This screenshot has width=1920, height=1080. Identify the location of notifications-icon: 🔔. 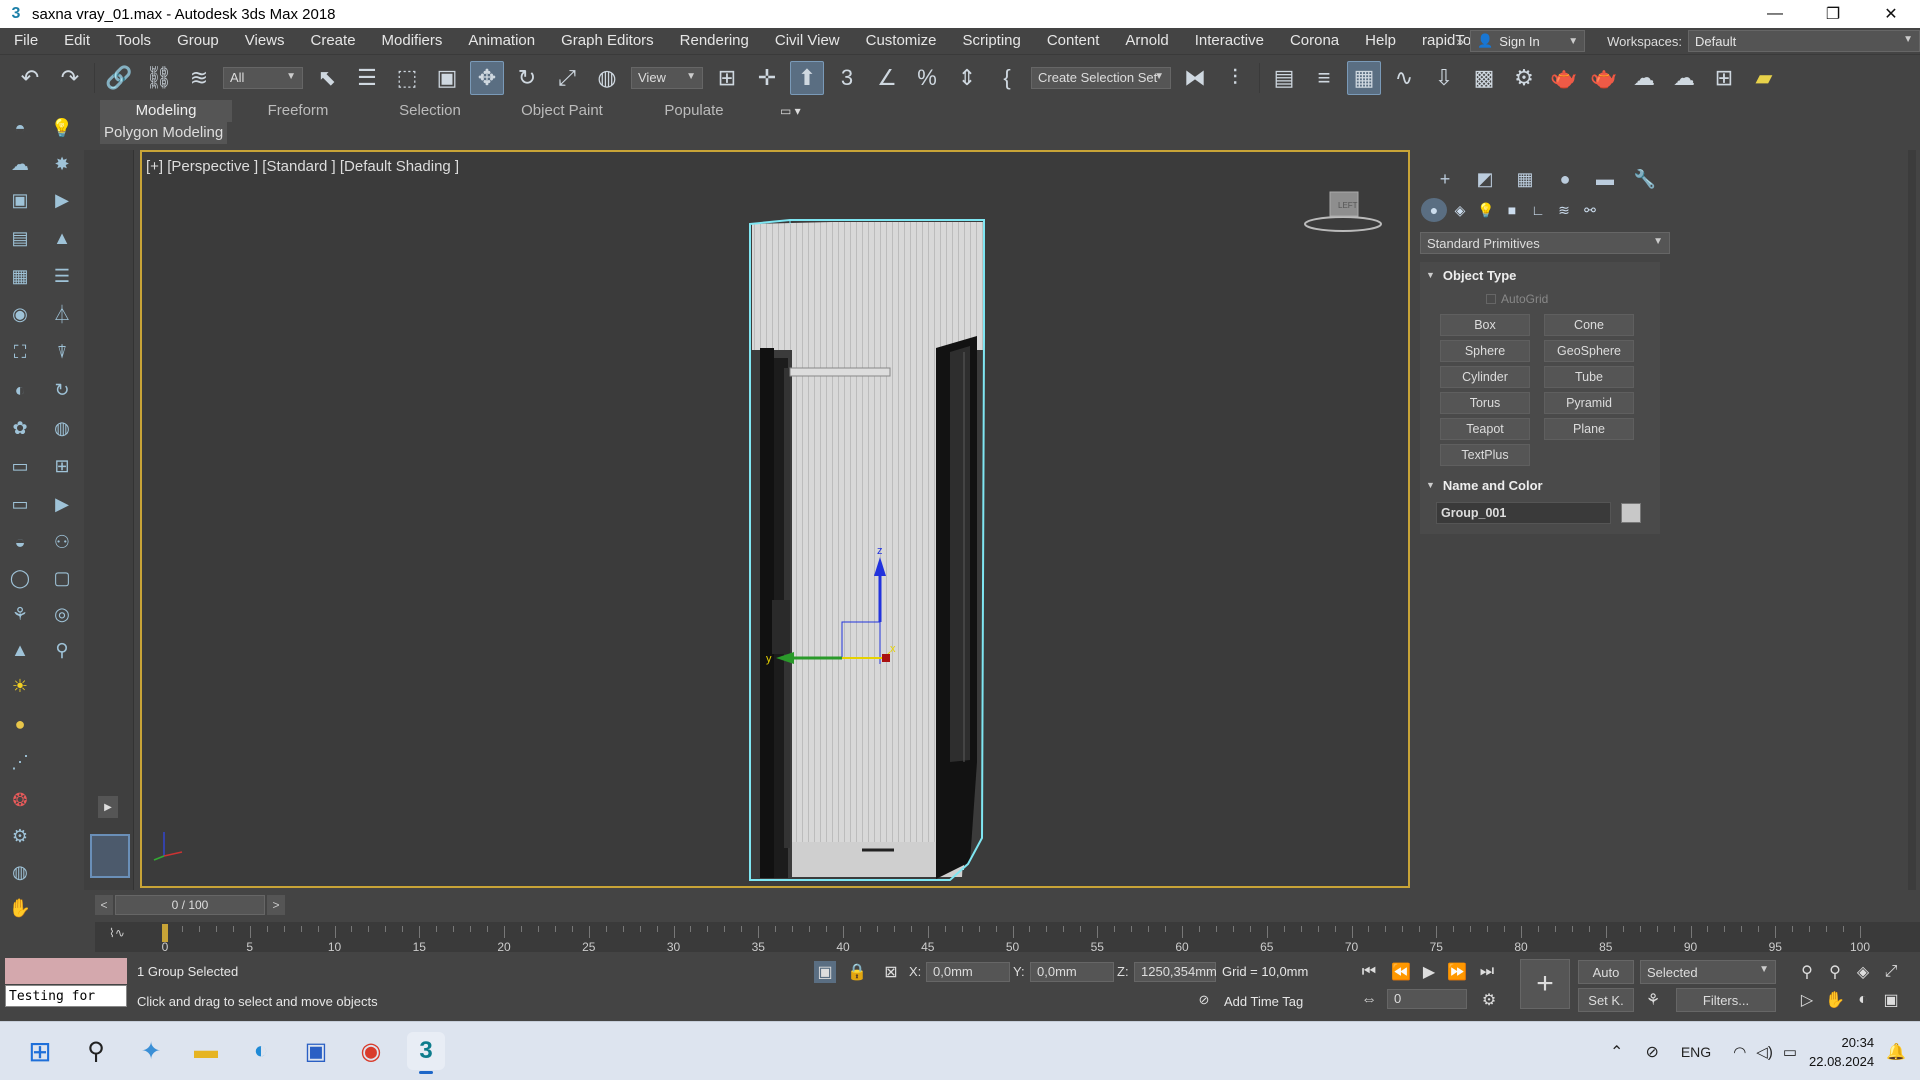
(1896, 1052).